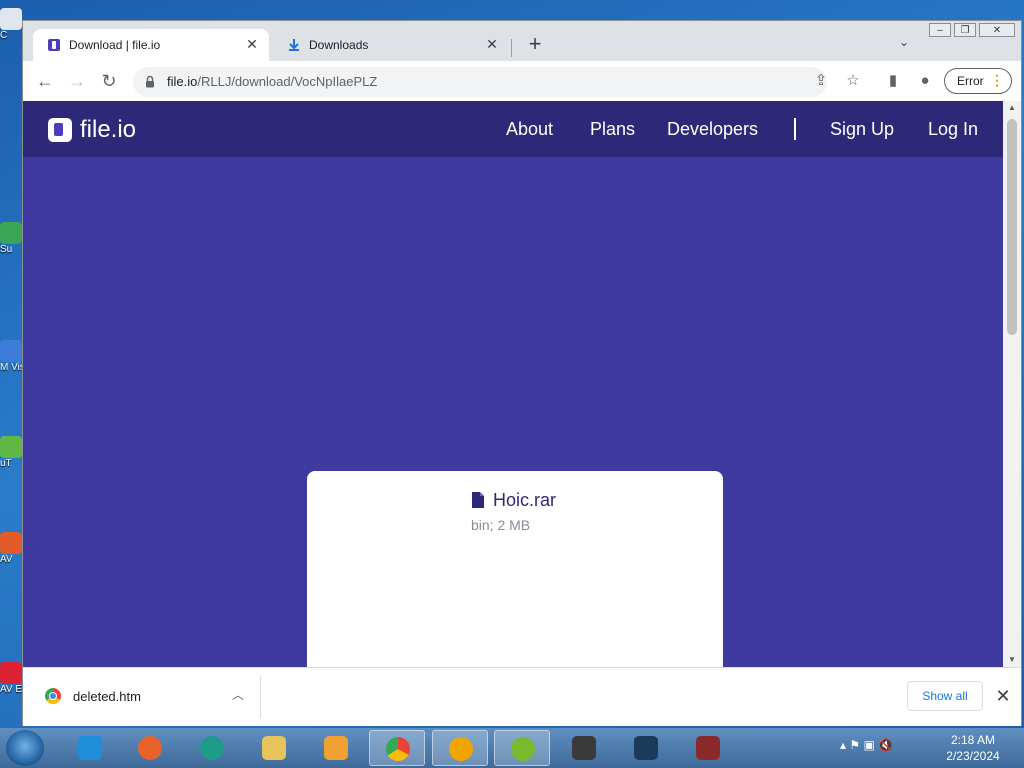 The width and height of the screenshot is (1024, 768). What do you see at coordinates (885, 745) in the screenshot?
I see `volume-muted-icon: 🔇` at bounding box center [885, 745].